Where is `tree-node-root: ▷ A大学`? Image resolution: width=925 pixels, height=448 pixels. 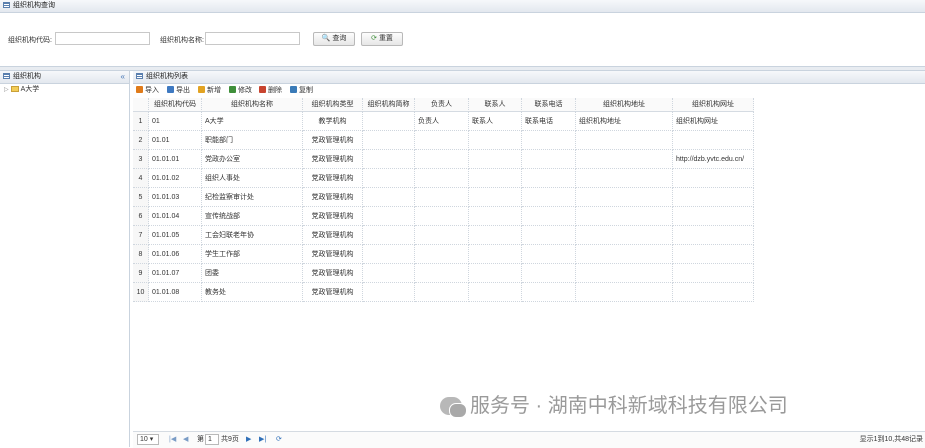
tree-node-root: ▷ A大学 is located at coordinates (21, 90).